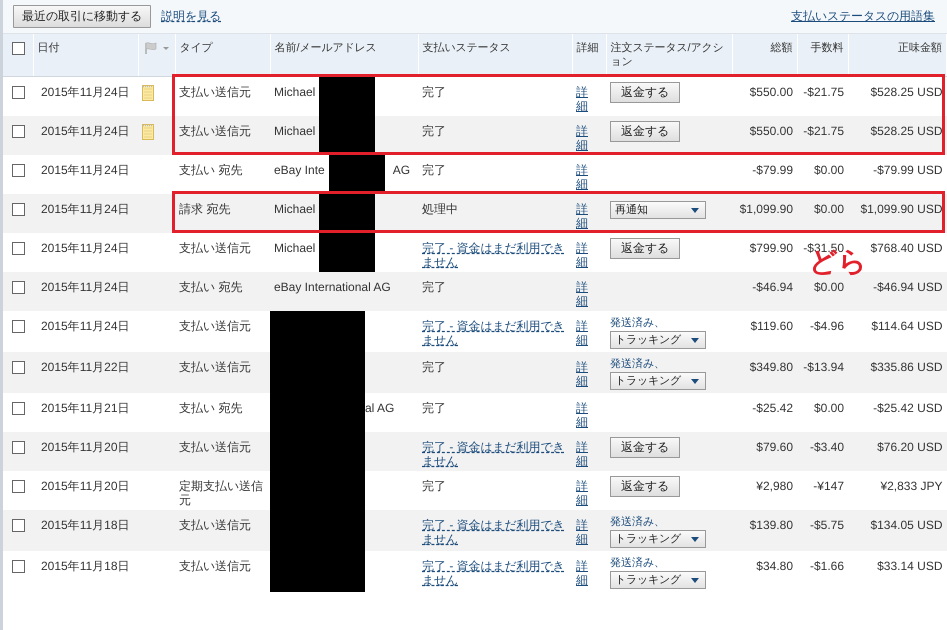 The width and height of the screenshot is (947, 630). Describe the element at coordinates (440, 209) in the screenshot. I see `status-text: 処理中` at that location.